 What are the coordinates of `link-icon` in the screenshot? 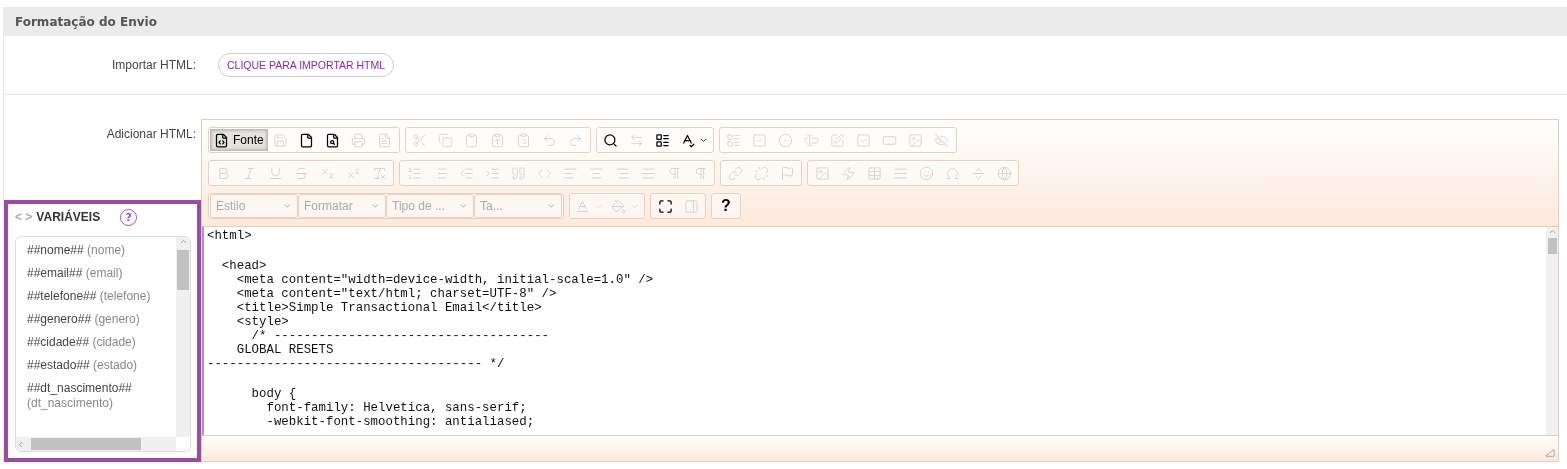 It's located at (735, 173).